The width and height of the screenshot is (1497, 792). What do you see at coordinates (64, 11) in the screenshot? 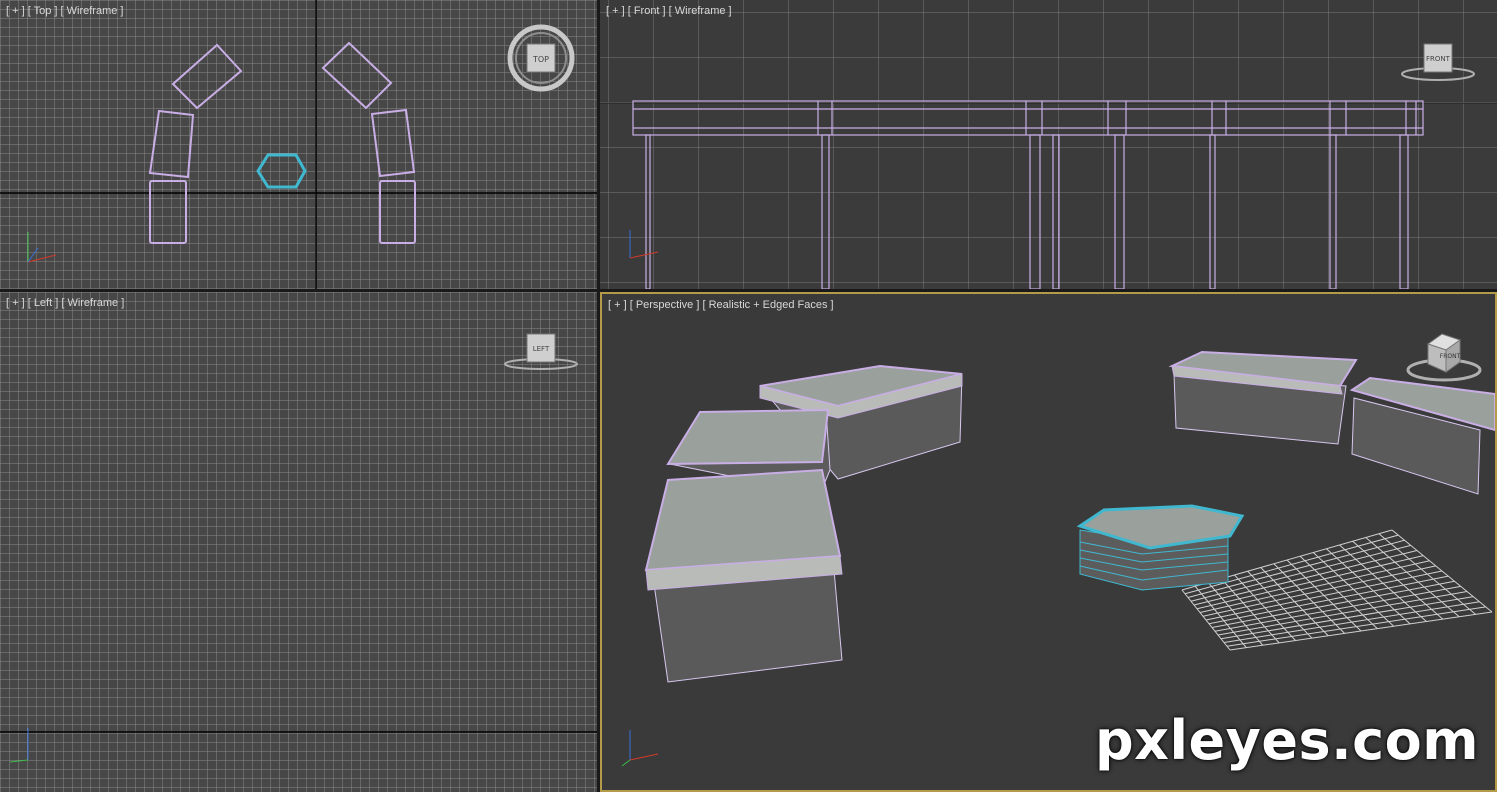
I see `viewport-label-top: [ + ] [ Top ] [ Wireframe ]` at bounding box center [64, 11].